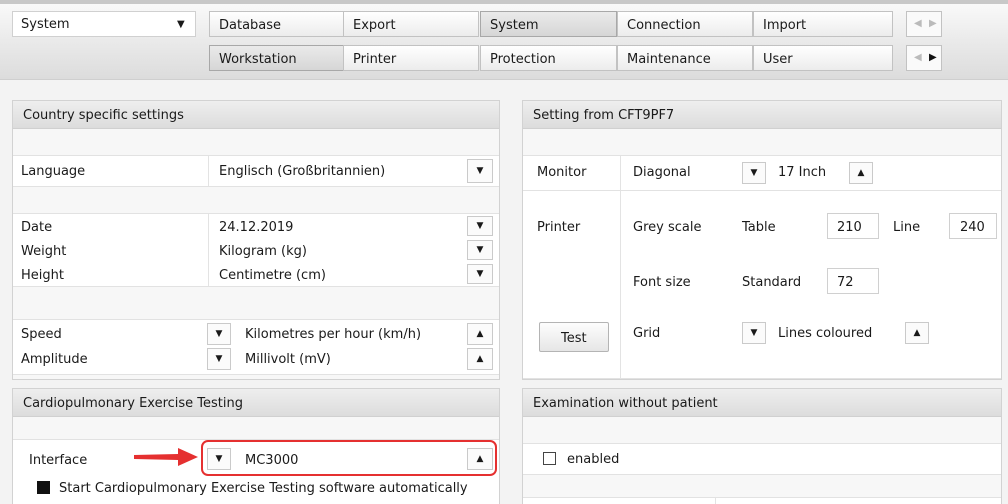 This screenshot has width=1008, height=504. I want to click on panel-title: Examination without patient, so click(625, 403).